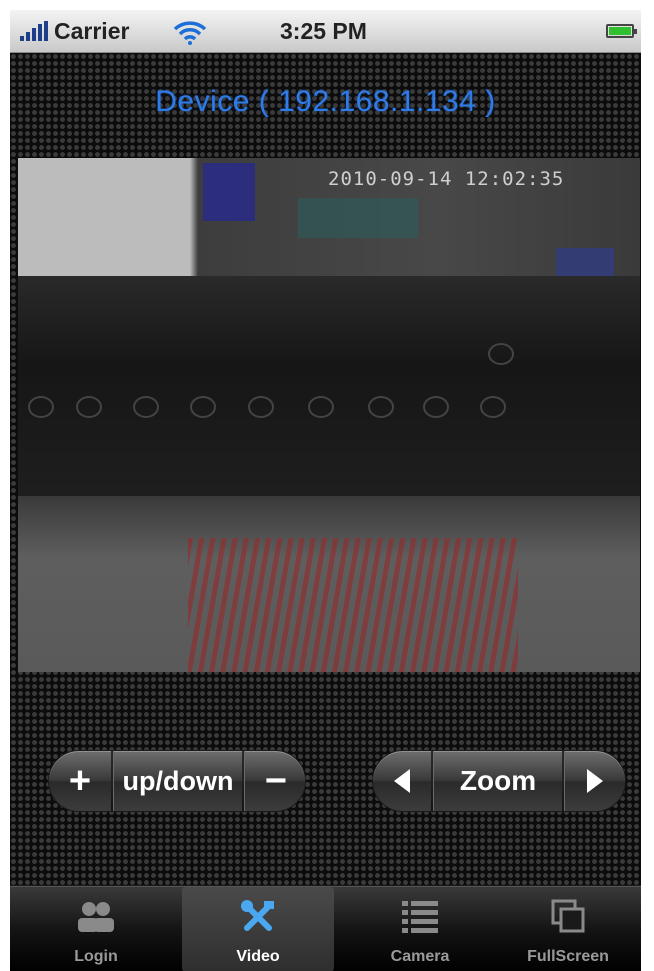  Describe the element at coordinates (568, 956) in the screenshot. I see `tab-fullscreen-label: FullScreen` at that location.